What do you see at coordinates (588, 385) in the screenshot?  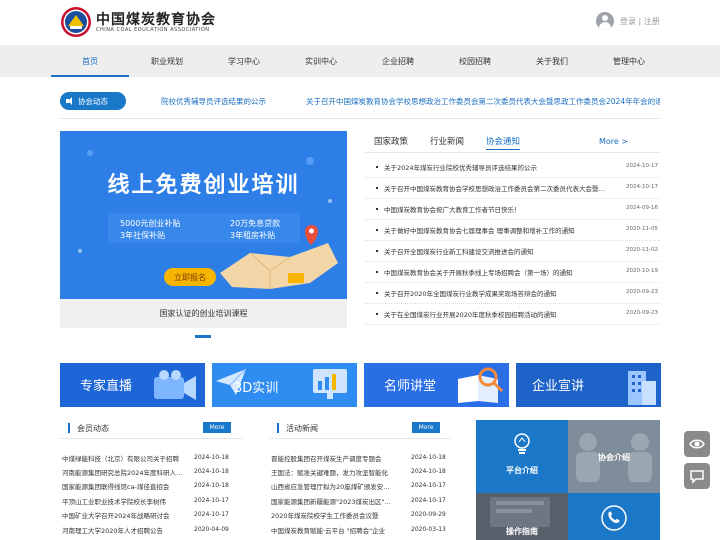 I see `feature-tile-enterprise-talk: 企业宣讲` at bounding box center [588, 385].